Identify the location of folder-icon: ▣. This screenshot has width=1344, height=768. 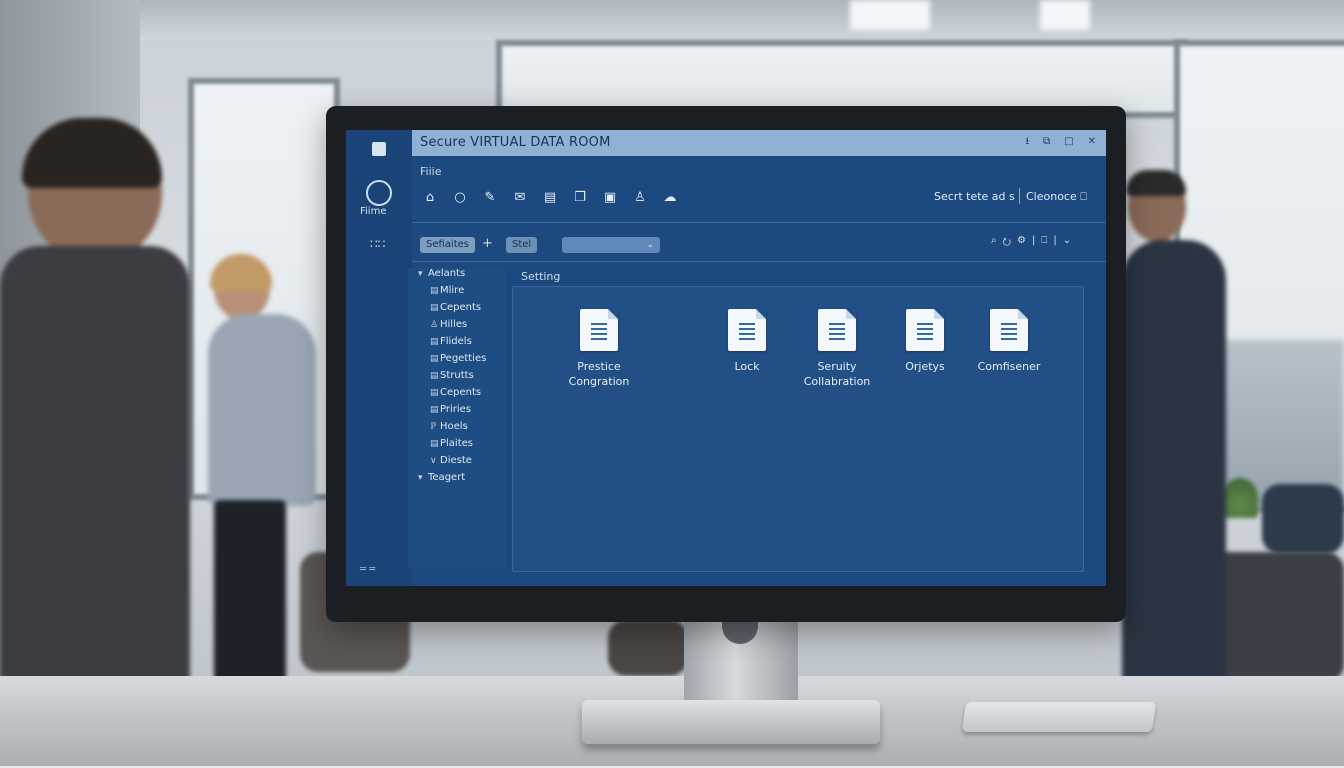
(610, 198).